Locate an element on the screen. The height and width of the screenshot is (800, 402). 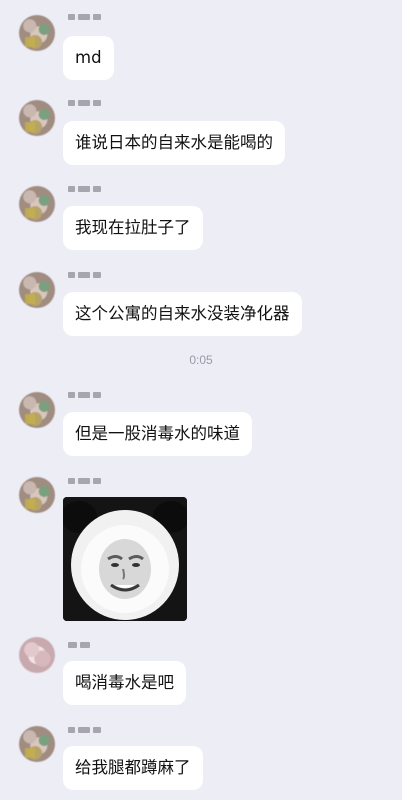
panda-face-icon is located at coordinates (125, 559).